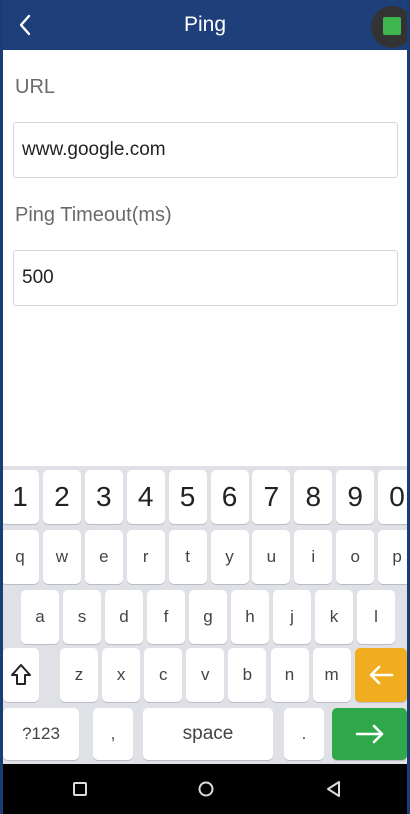 This screenshot has height=814, width=410. Describe the element at coordinates (40, 617) in the screenshot. I see `key-a: a` at that location.